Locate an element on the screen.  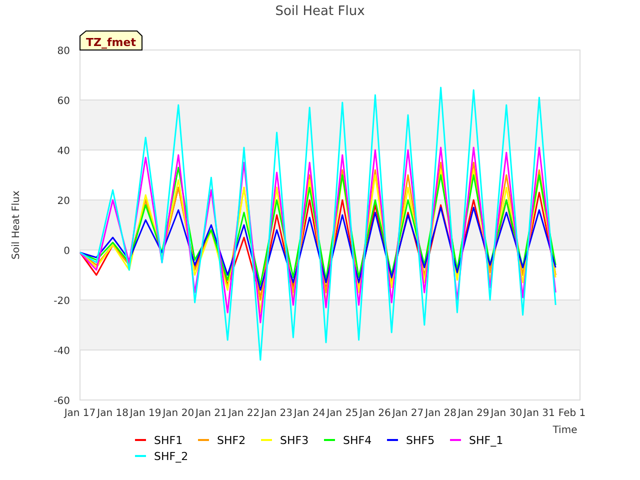
tick-label: Jan 21 is located at coordinates (211, 413).